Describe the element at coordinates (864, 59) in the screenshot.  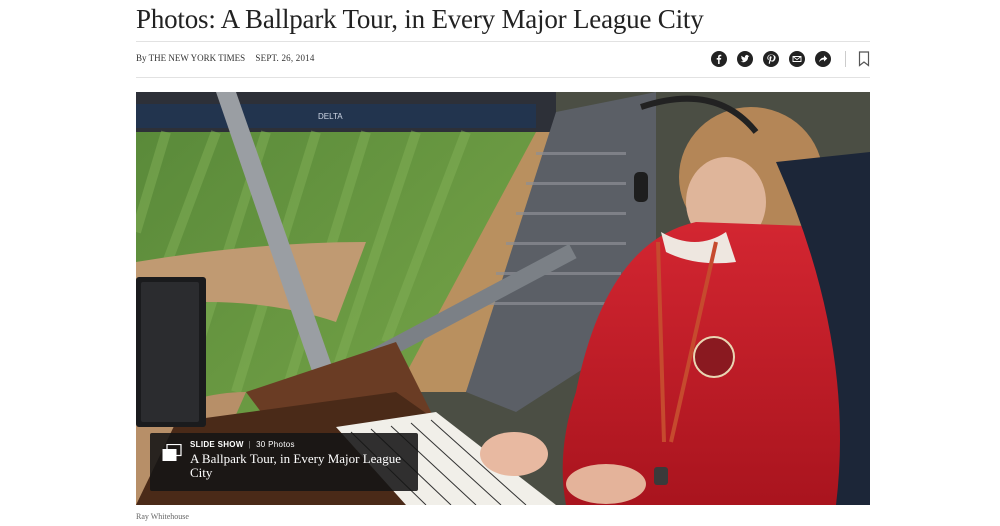
I see `bookmark-icon` at that location.